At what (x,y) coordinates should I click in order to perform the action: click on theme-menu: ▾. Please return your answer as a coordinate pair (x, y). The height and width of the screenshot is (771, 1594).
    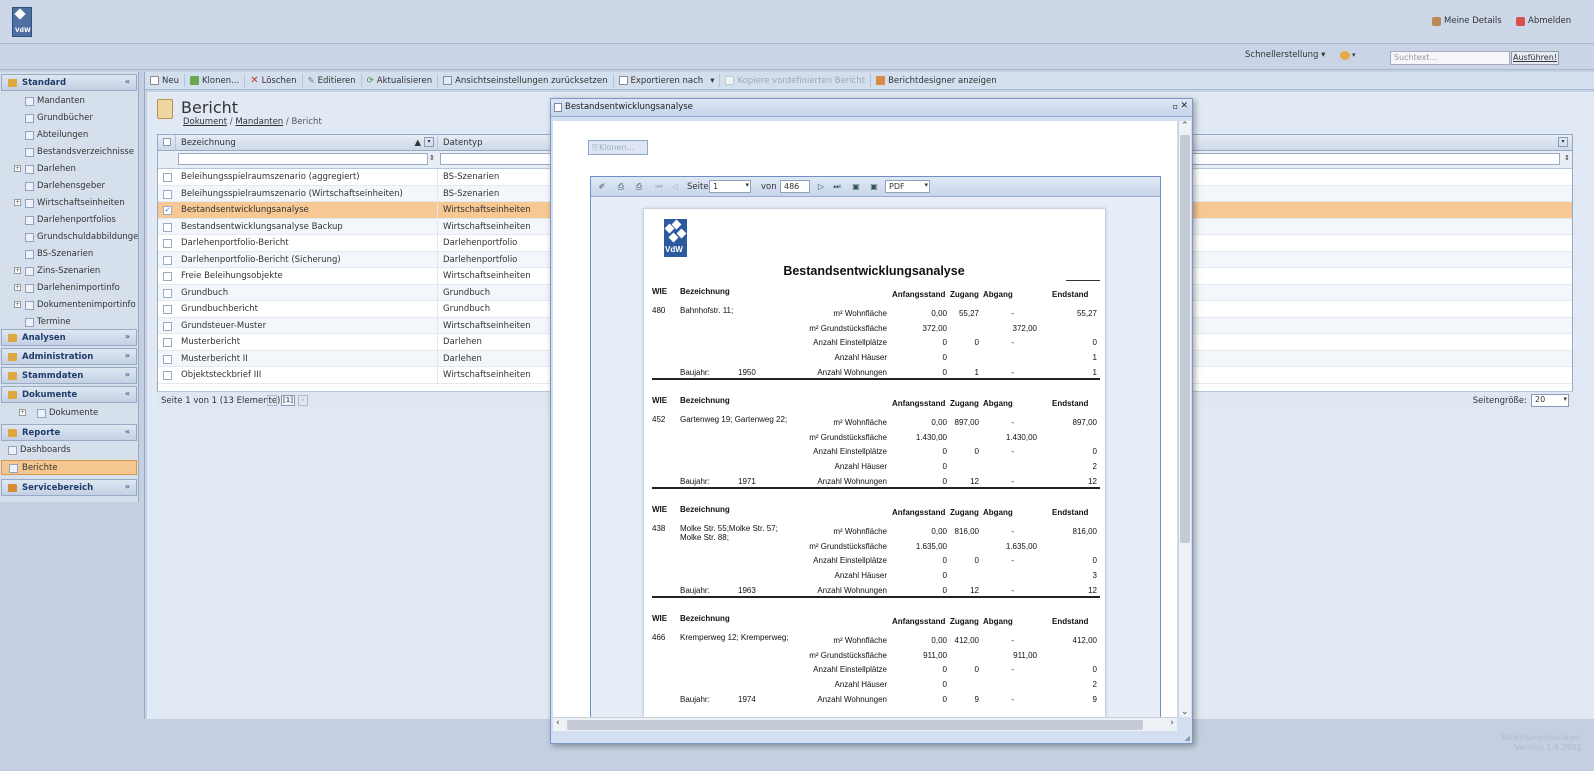
    Looking at the image, I should click on (1351, 55).